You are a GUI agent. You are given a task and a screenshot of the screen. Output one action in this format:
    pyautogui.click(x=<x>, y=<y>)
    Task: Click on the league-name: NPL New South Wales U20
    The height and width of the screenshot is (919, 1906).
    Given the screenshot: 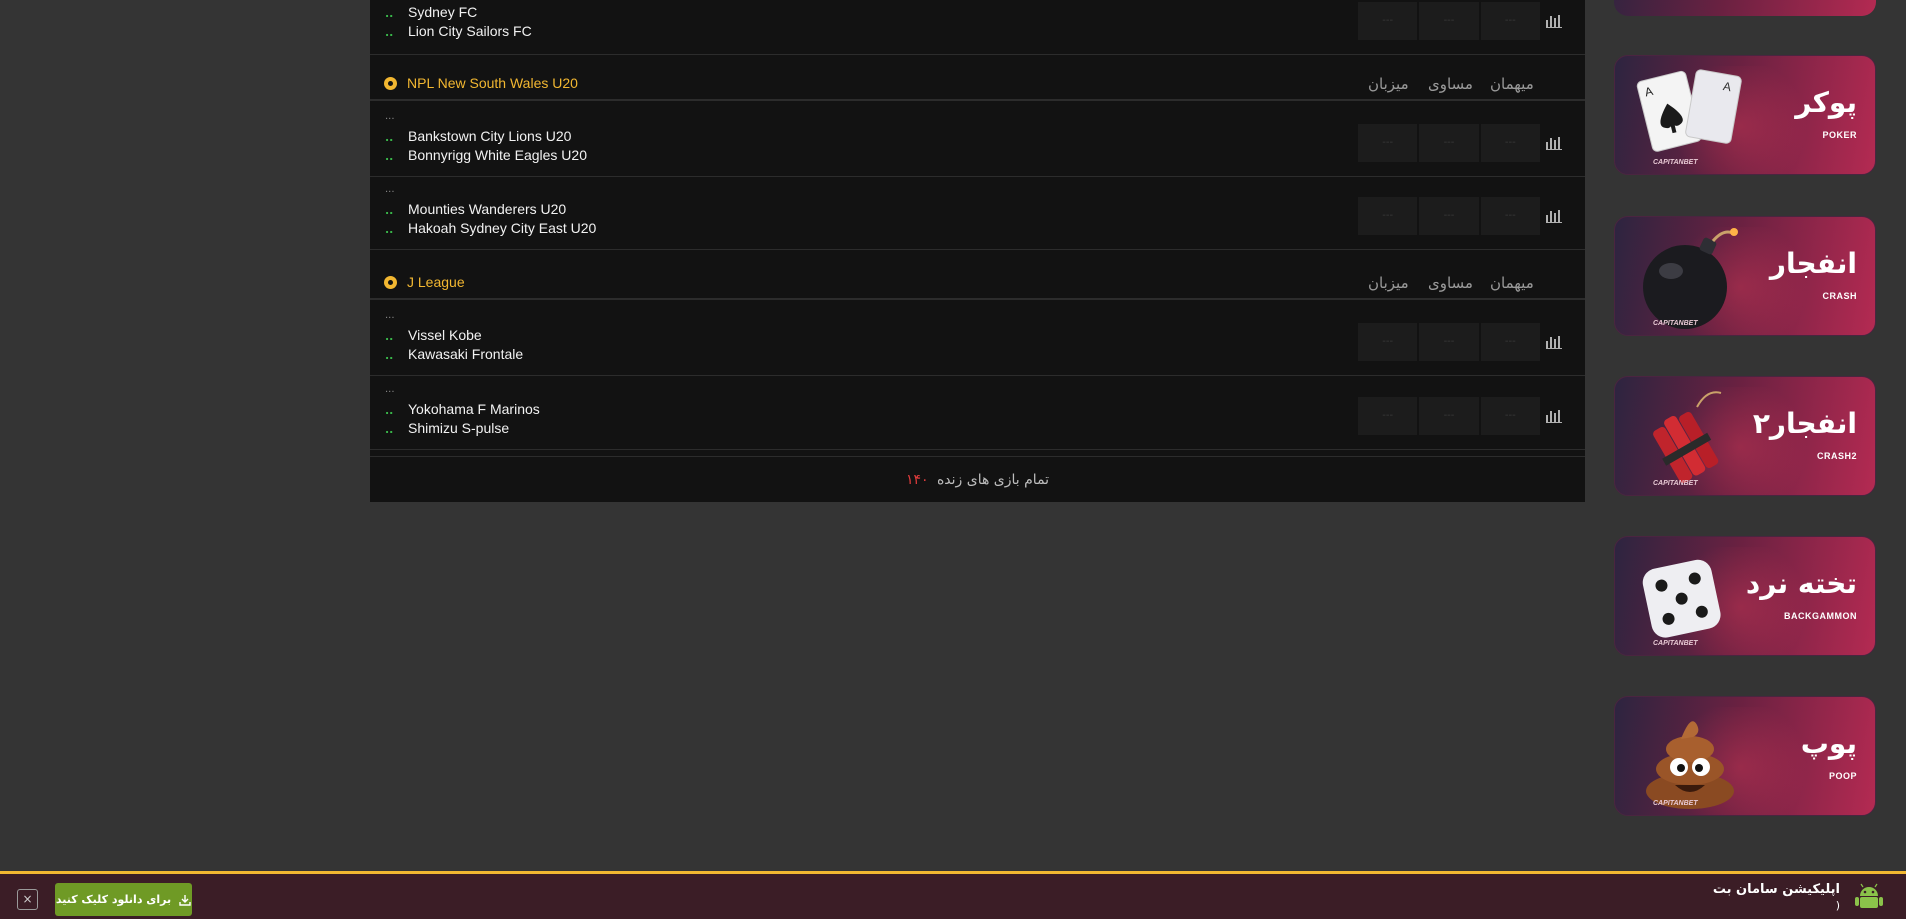 What is the action you would take?
    pyautogui.click(x=492, y=83)
    